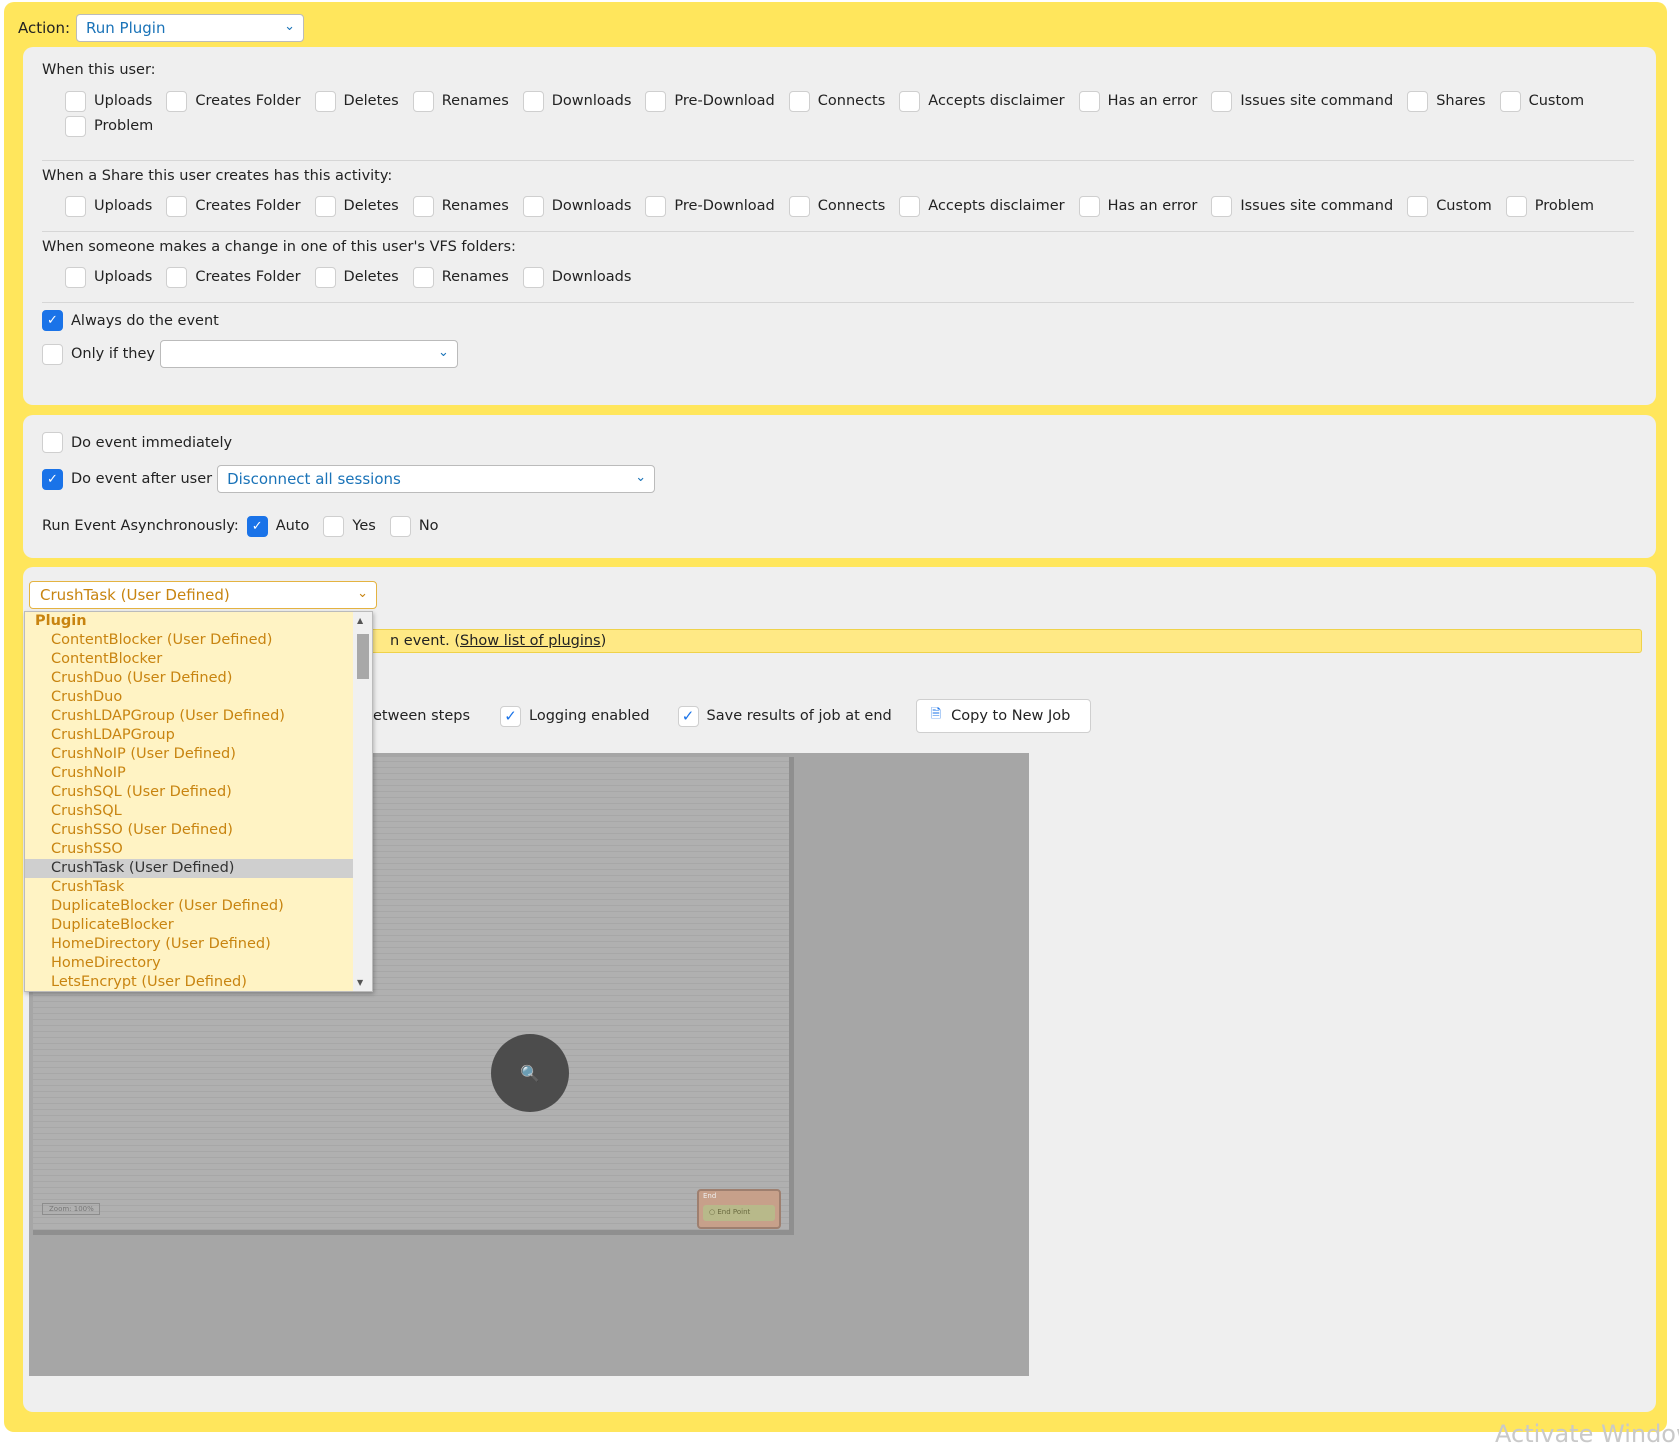 The width and height of the screenshot is (1679, 1448). I want to click on plugin-option: ContentBlocker (User Defined), so click(189, 640).